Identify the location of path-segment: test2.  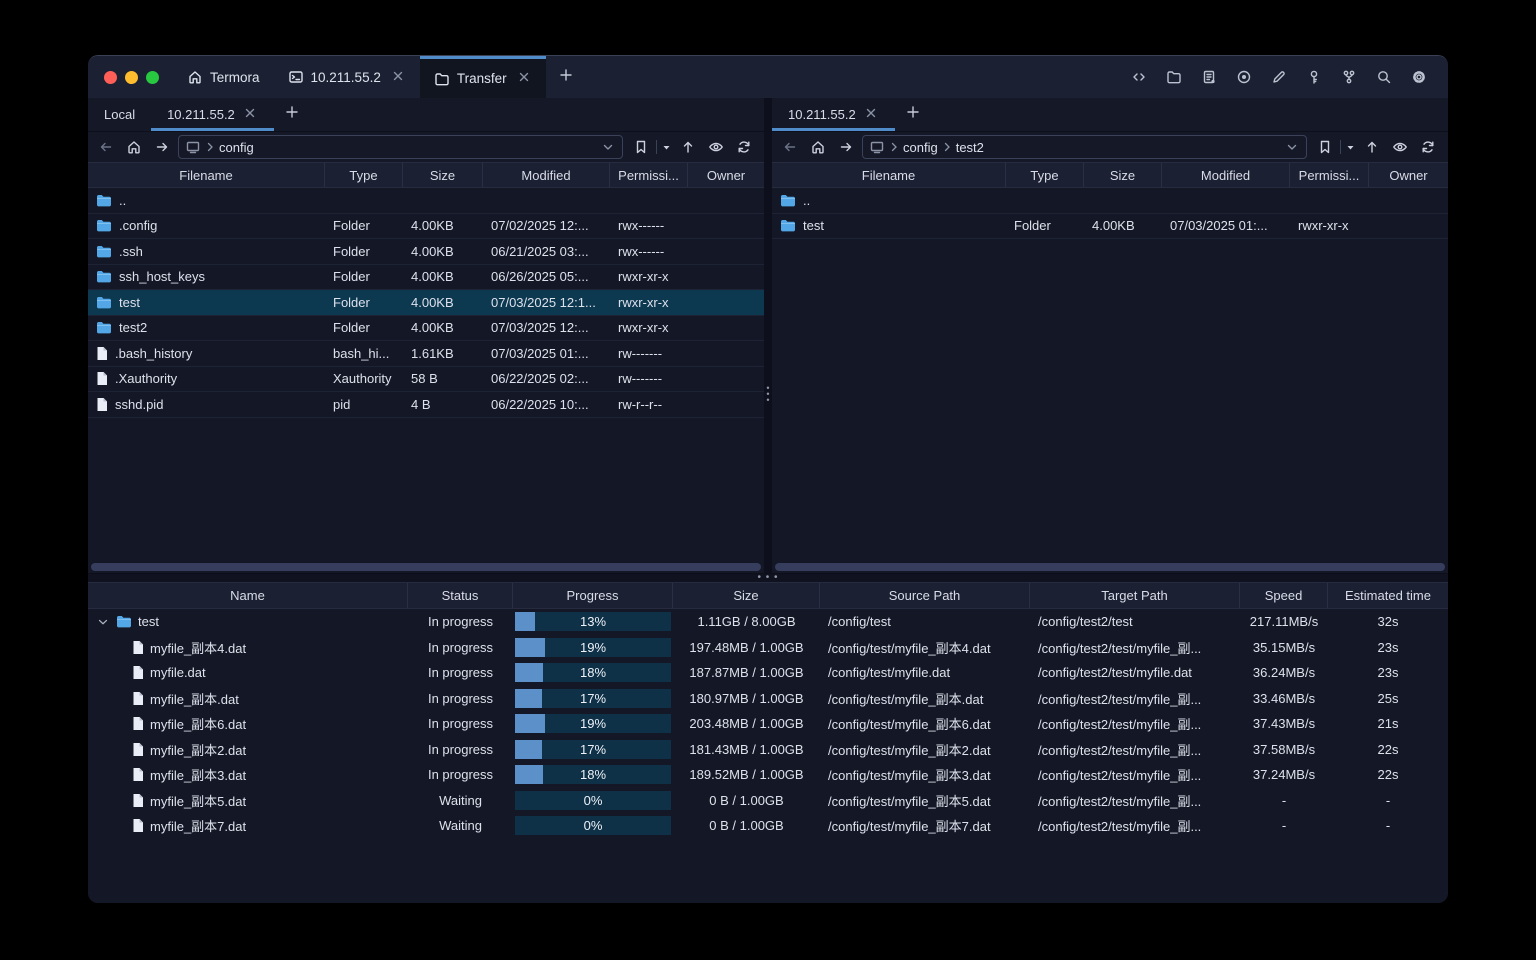
(970, 147).